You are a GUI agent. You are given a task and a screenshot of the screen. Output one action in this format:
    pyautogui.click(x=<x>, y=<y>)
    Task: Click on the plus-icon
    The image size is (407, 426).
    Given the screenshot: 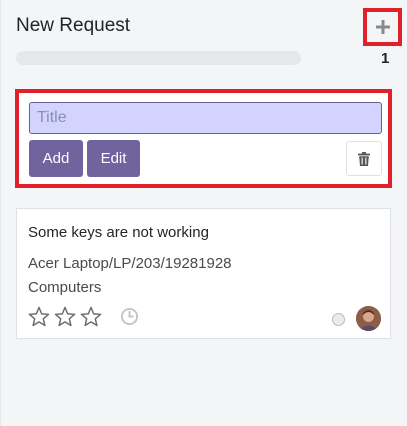 What is the action you would take?
    pyautogui.click(x=382, y=27)
    